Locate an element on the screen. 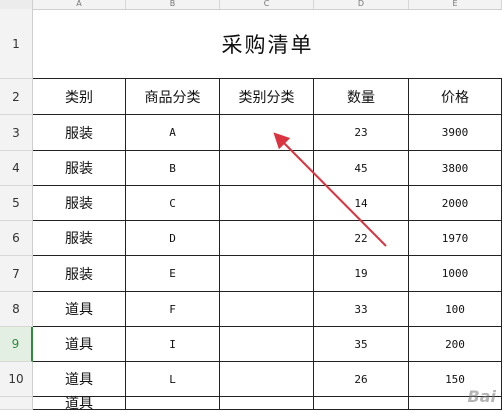  annotation-arrow is located at coordinates (330, 189).